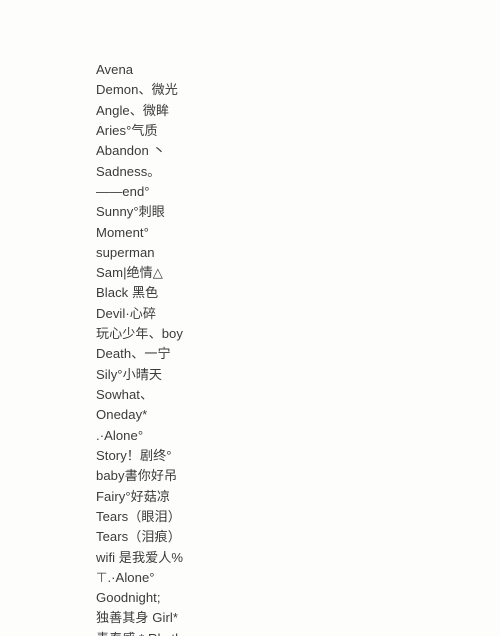  What do you see at coordinates (276, 632) in the screenshot?
I see `nickname-item: 青春感 * Rhythm` at bounding box center [276, 632].